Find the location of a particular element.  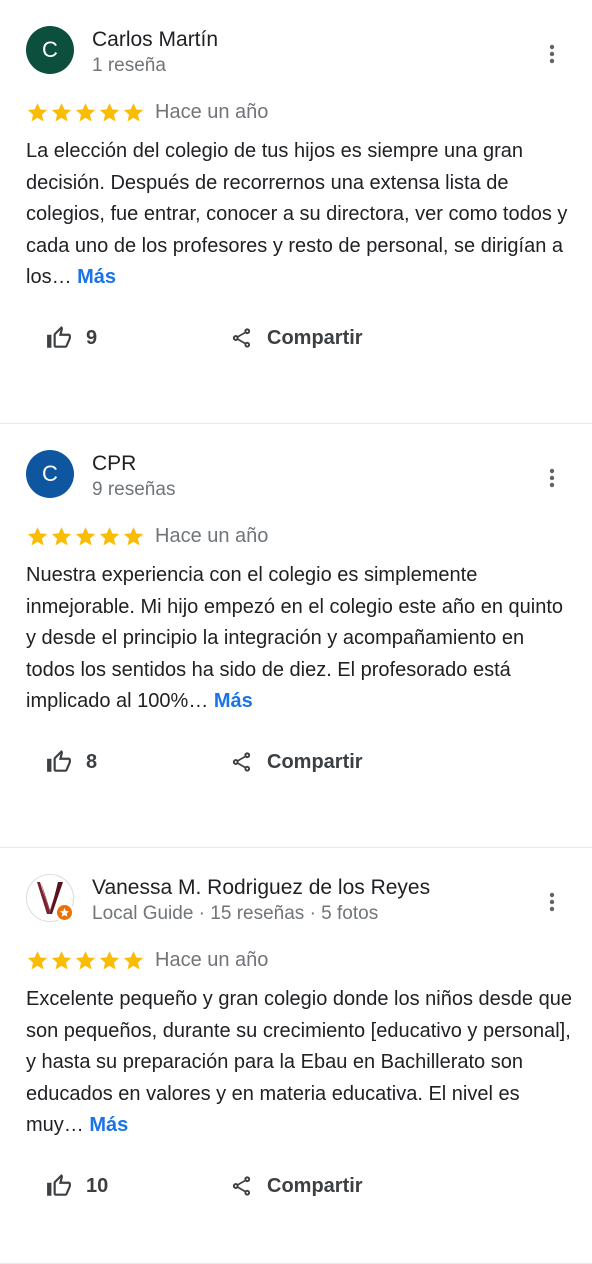

reviewer-name: Carlos Martín is located at coordinates (155, 40).